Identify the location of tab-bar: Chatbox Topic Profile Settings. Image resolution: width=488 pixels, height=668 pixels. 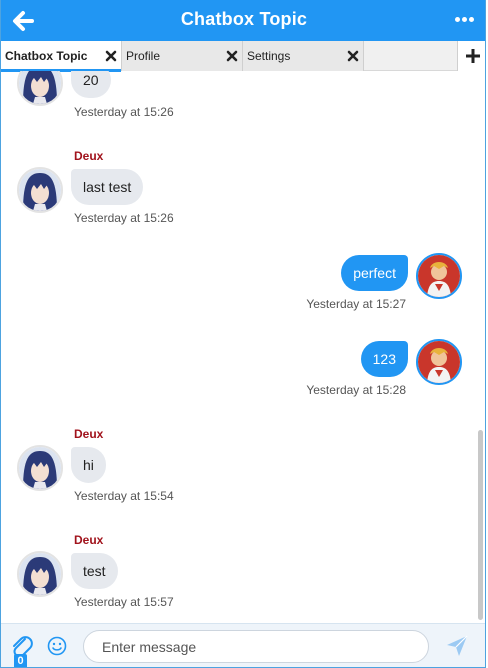
(243, 56).